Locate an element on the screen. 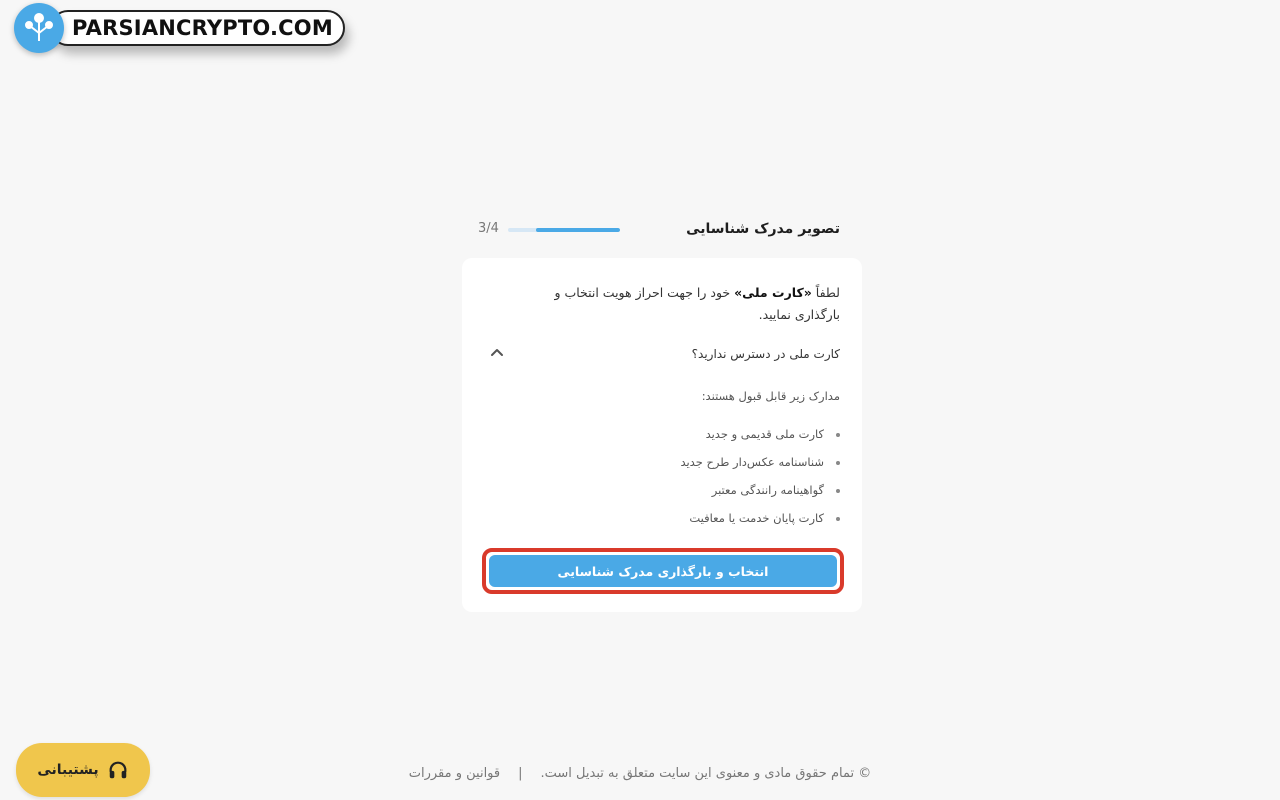 This screenshot has height=800, width=1280. upload-id-button: انتخاب و بارگذاری مدرک شناسایی is located at coordinates (663, 571).